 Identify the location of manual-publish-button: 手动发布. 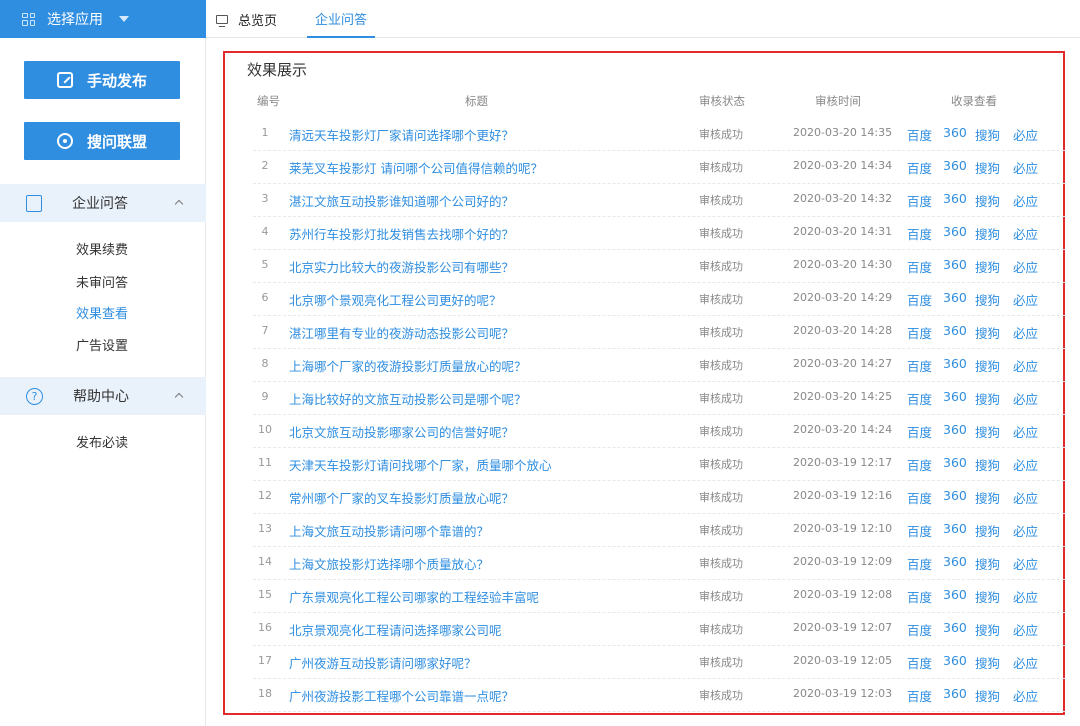
(102, 80).